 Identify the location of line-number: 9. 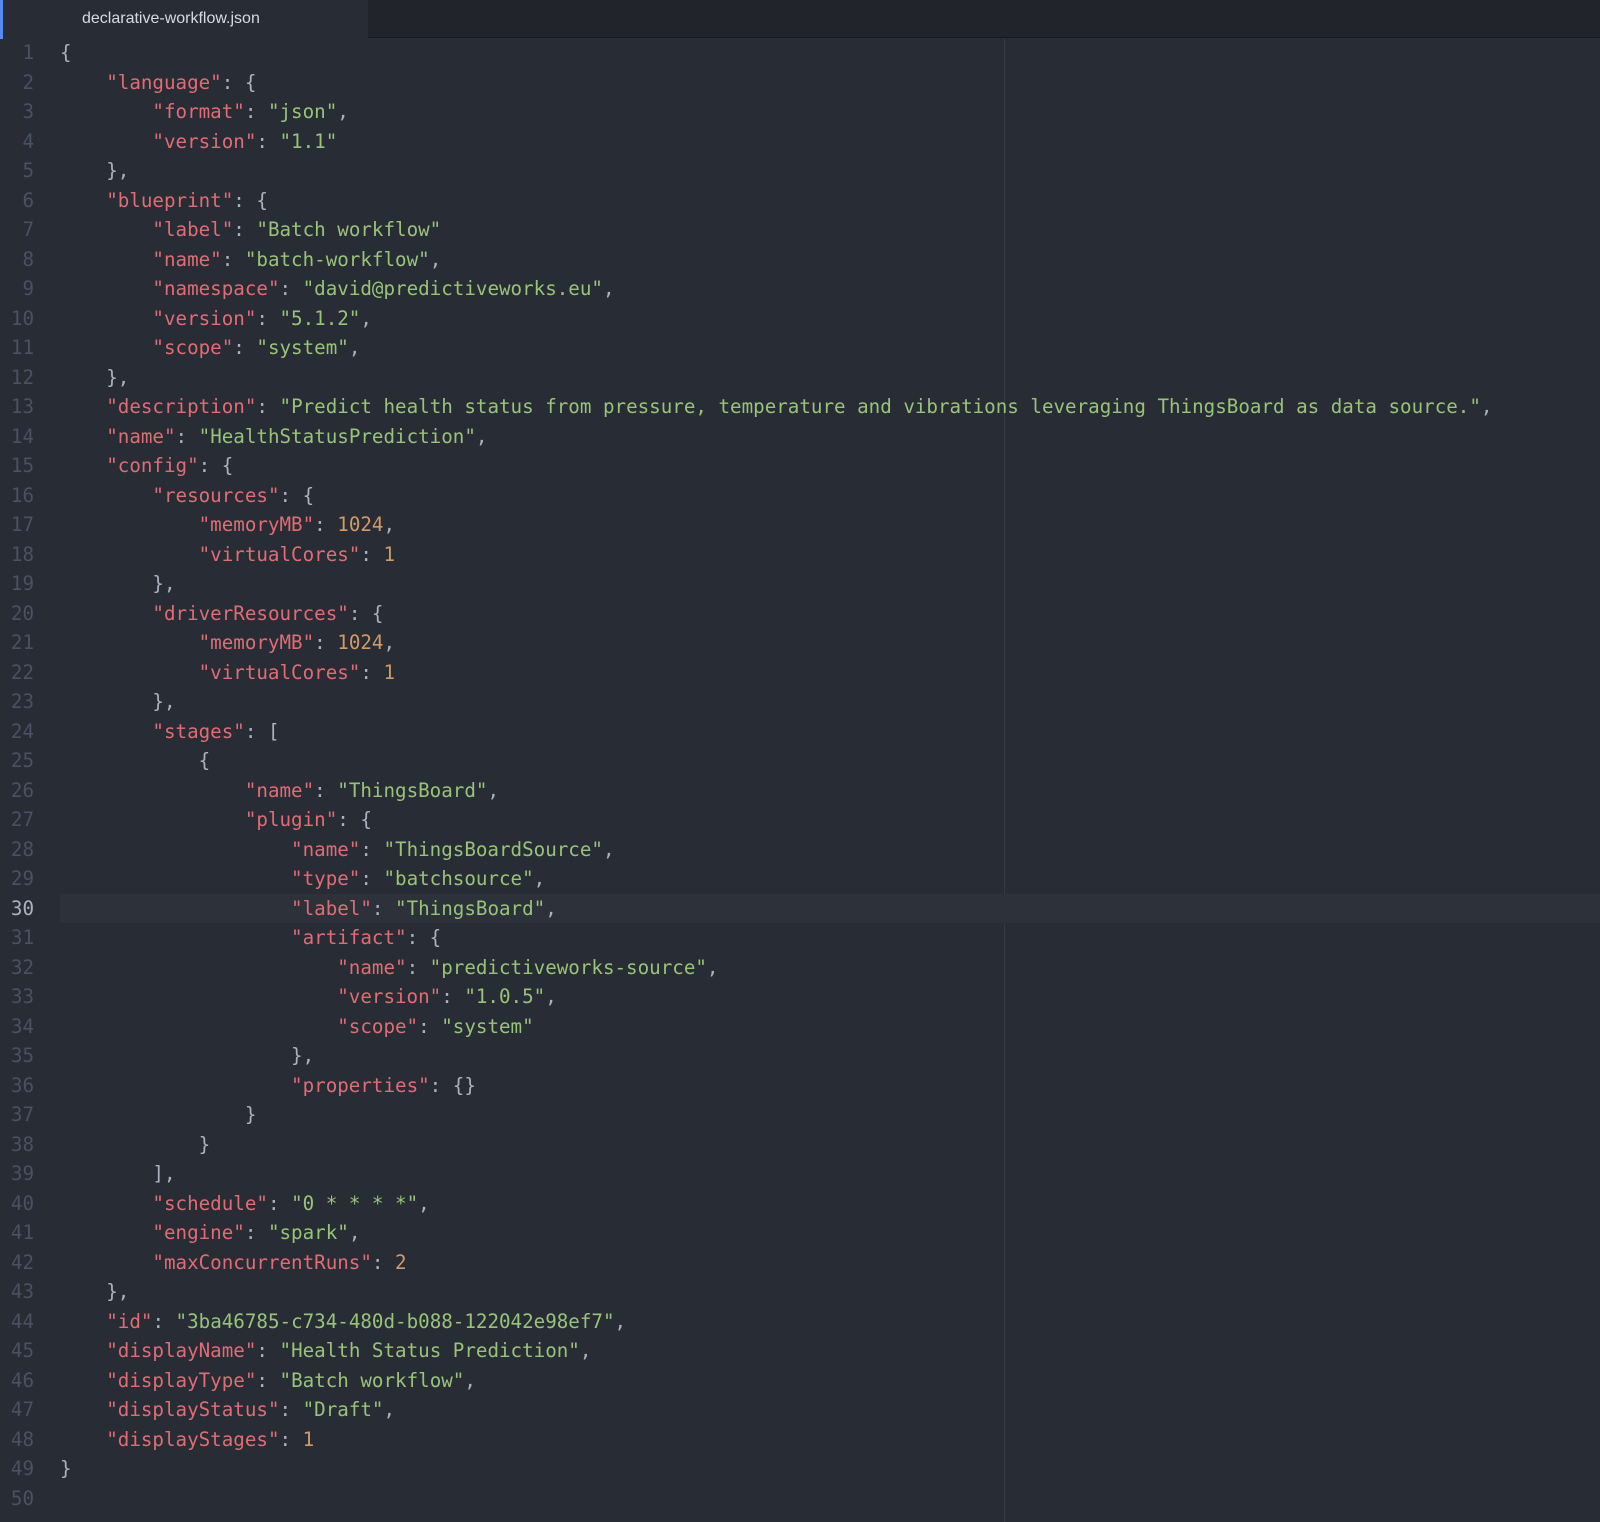
(28, 288).